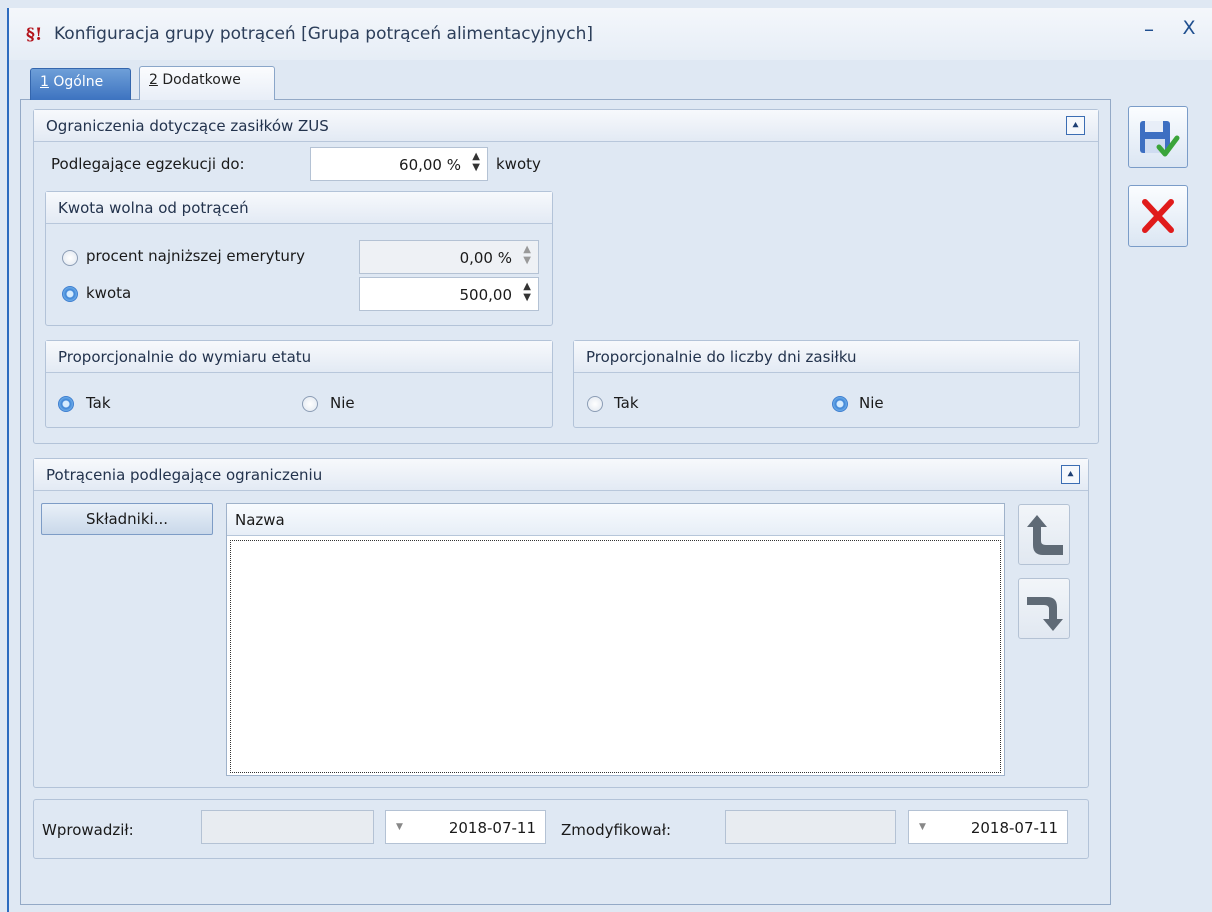 Image resolution: width=1212 pixels, height=912 pixels. What do you see at coordinates (1149, 29) in the screenshot?
I see `minimize-button: –` at bounding box center [1149, 29].